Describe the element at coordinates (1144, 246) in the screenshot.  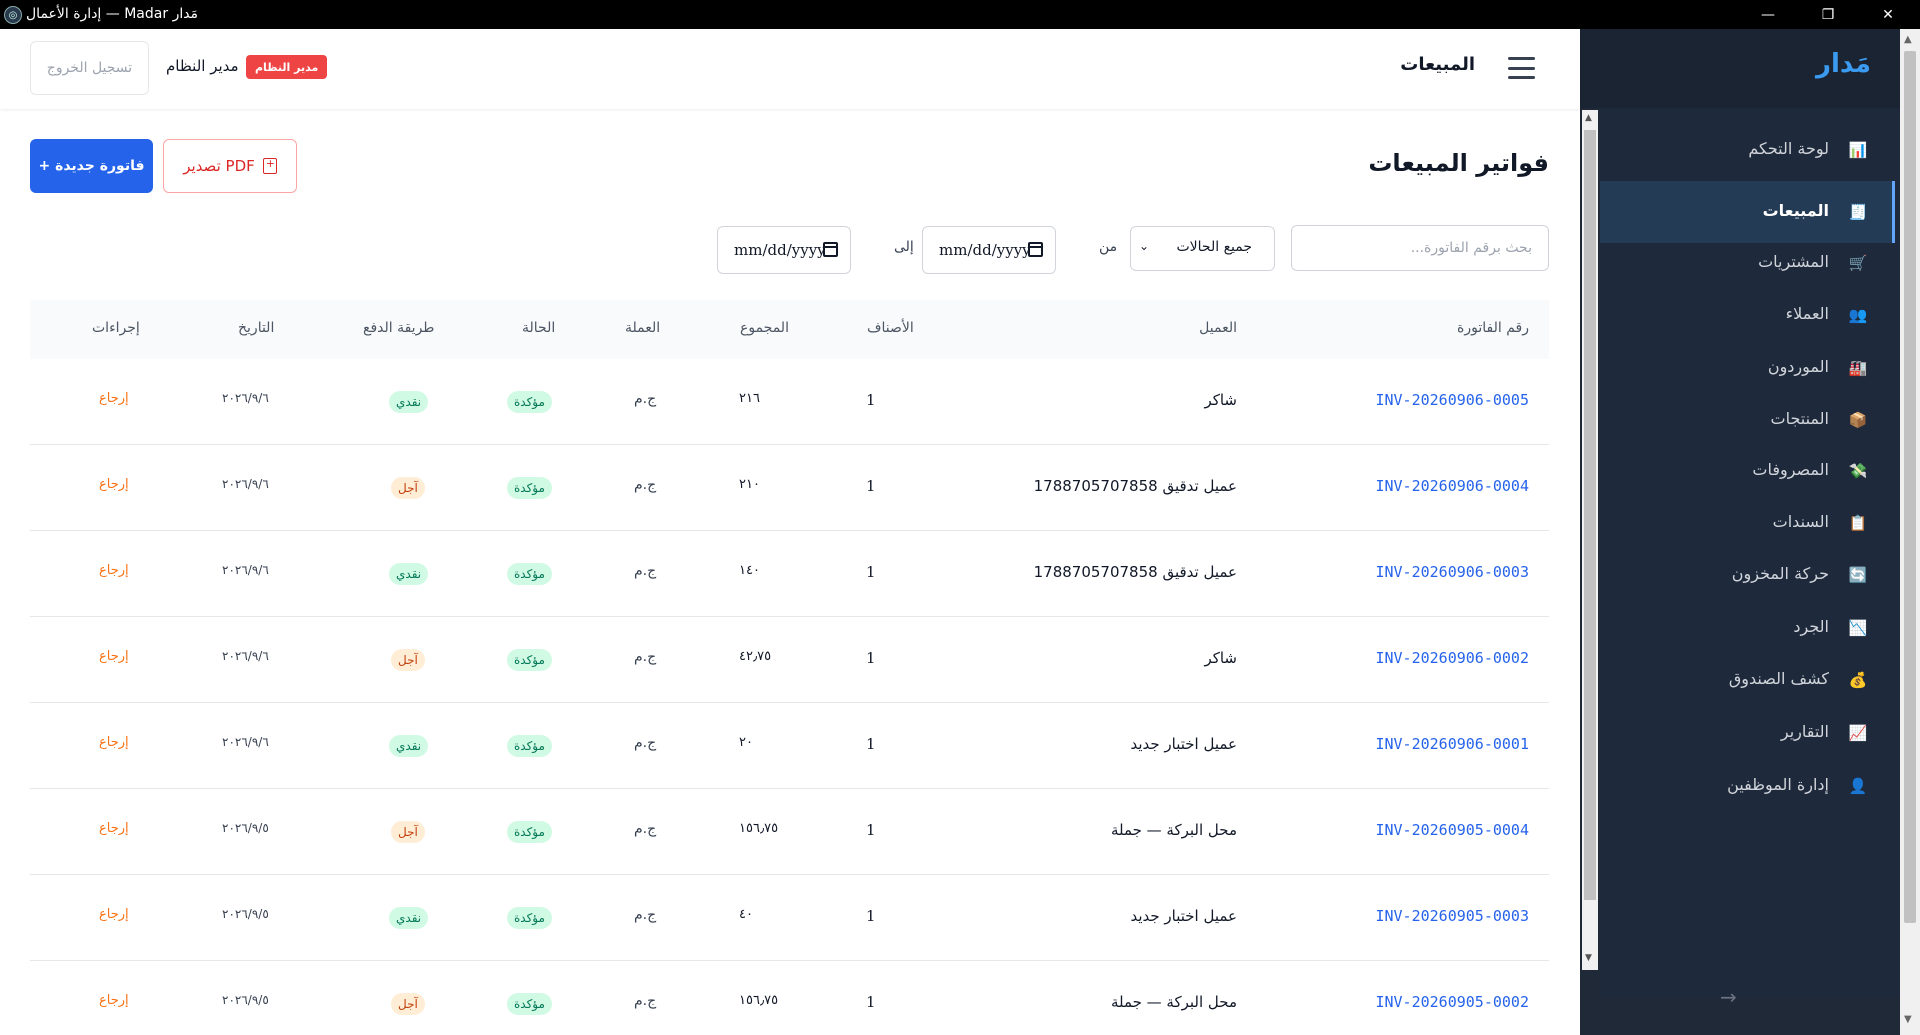
I see `chevron-down-icon: ⌄` at that location.